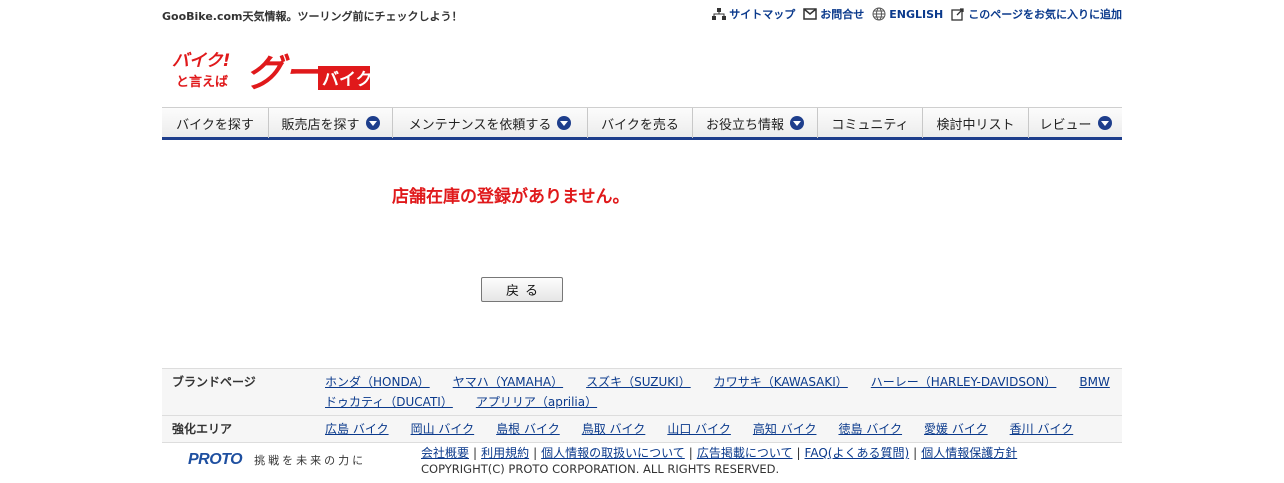 The height and width of the screenshot is (483, 1284). Describe the element at coordinates (956, 429) in the screenshot. I see `area-link: 愛媛 バイク` at that location.